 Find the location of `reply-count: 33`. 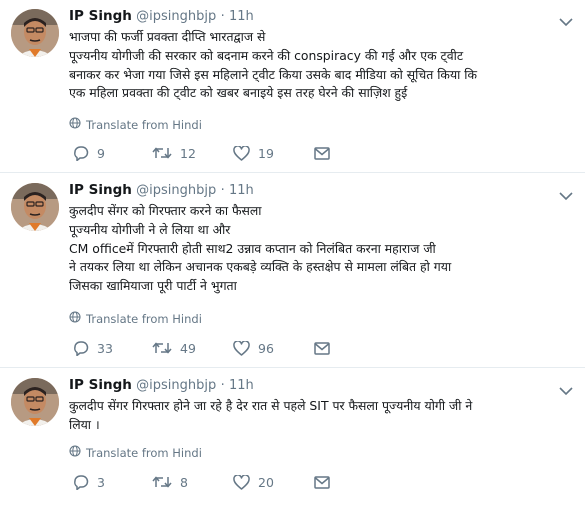

reply-count: 33 is located at coordinates (105, 348).